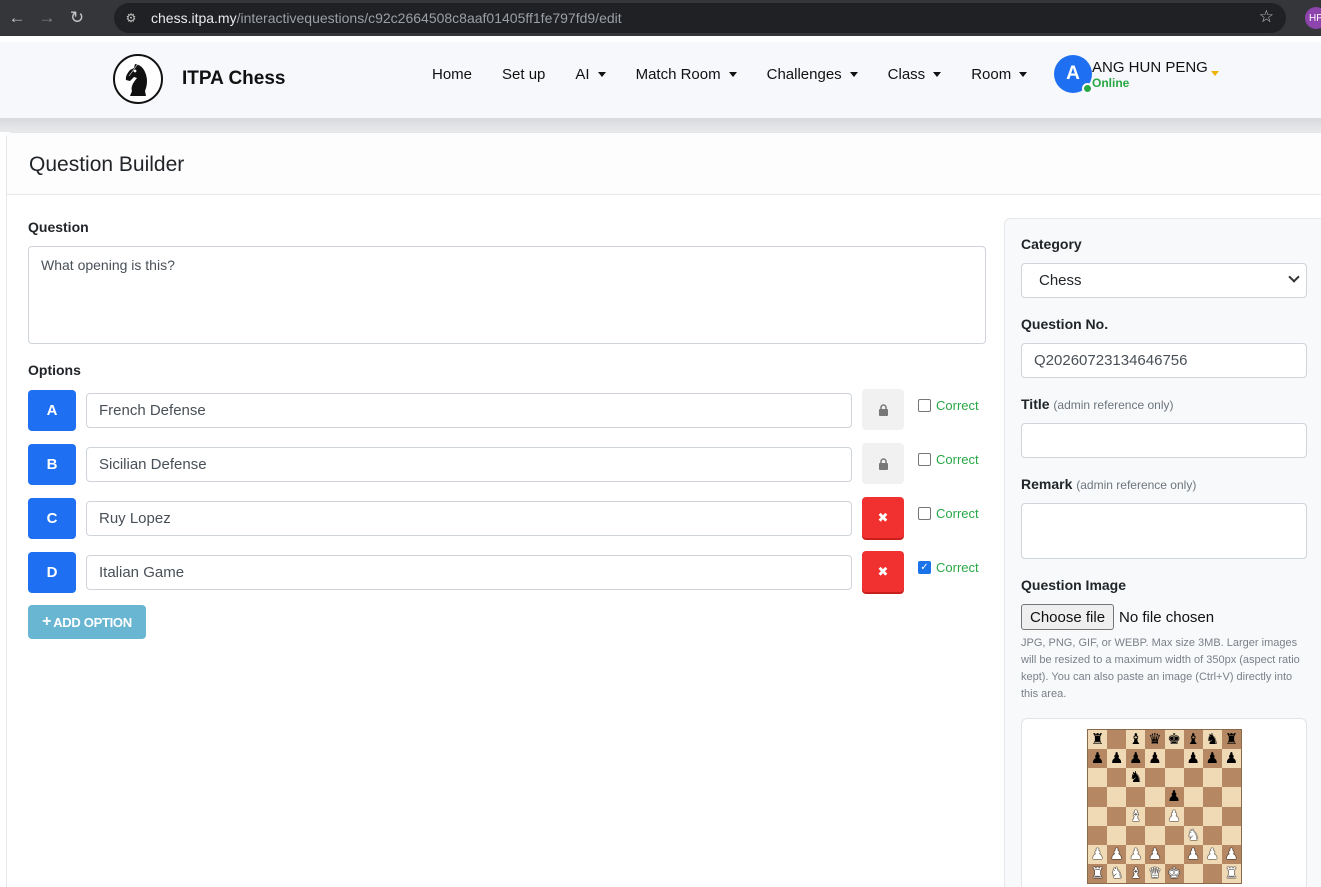 This screenshot has height=887, width=1321. What do you see at coordinates (1060, 280) in the screenshot?
I see `category-value: Chess` at bounding box center [1060, 280].